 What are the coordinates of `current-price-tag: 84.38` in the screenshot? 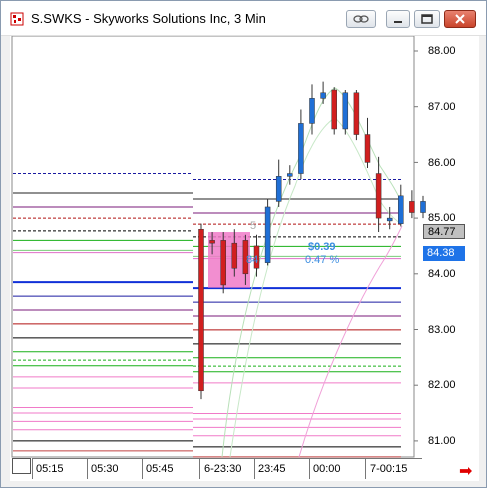 It's located at (444, 253).